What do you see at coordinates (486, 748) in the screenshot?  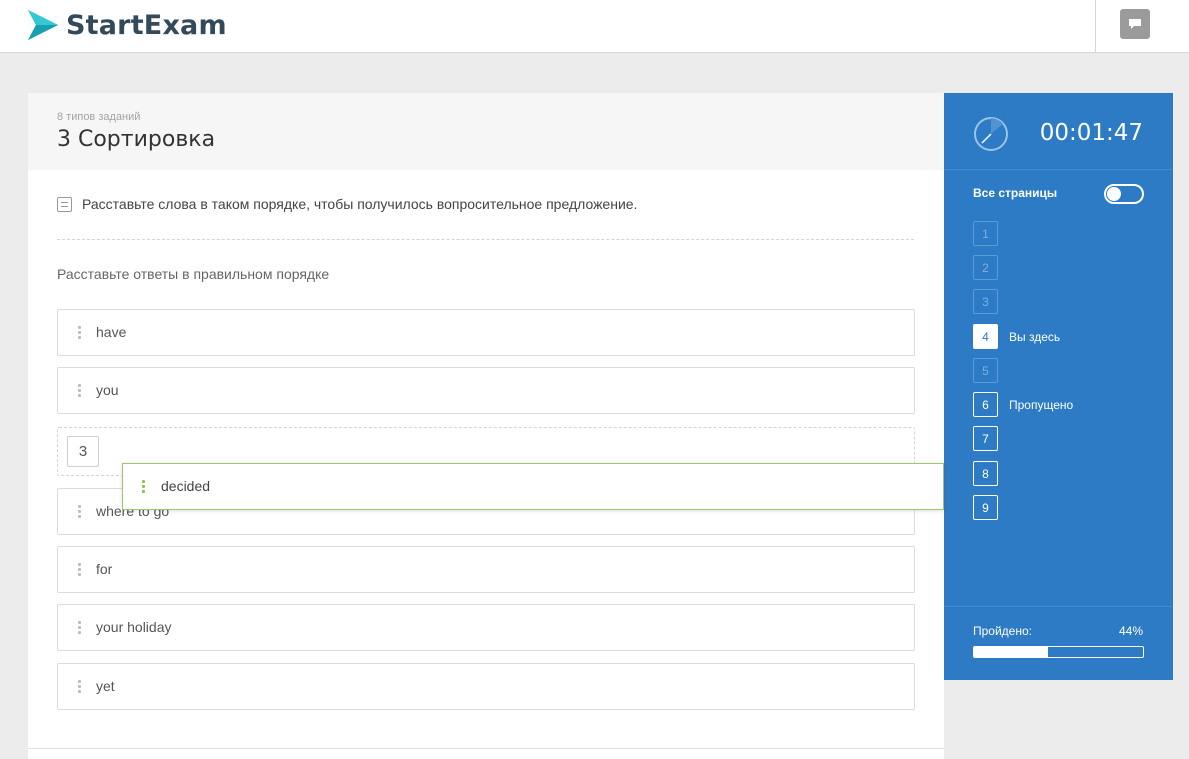 I see `card-footer-divider` at bounding box center [486, 748].